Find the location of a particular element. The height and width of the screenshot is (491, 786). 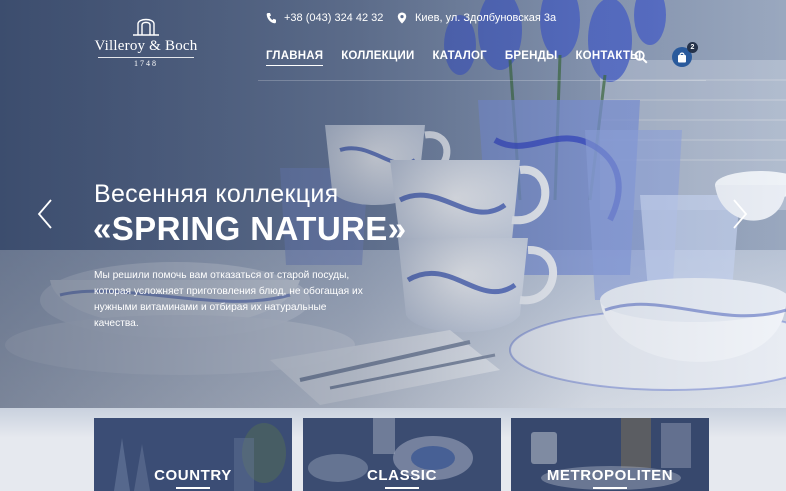

category-card-country: COUNTRY is located at coordinates (193, 454).